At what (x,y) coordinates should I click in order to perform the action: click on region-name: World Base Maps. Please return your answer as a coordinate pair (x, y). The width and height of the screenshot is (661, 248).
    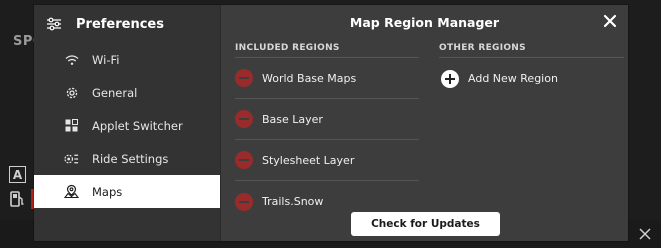
    Looking at the image, I should click on (309, 78).